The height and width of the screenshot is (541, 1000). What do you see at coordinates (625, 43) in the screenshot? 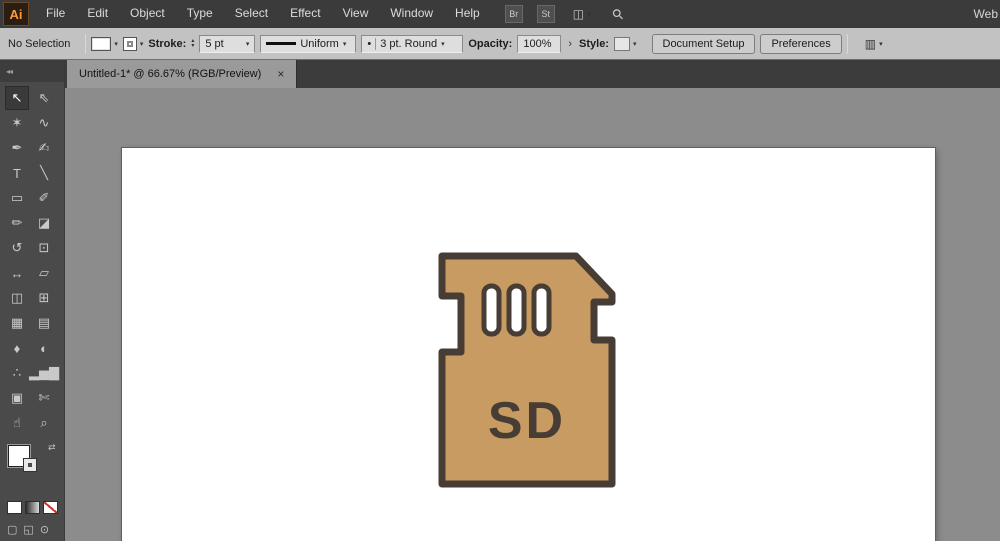
I see `style-dropdown: ▾` at bounding box center [625, 43].